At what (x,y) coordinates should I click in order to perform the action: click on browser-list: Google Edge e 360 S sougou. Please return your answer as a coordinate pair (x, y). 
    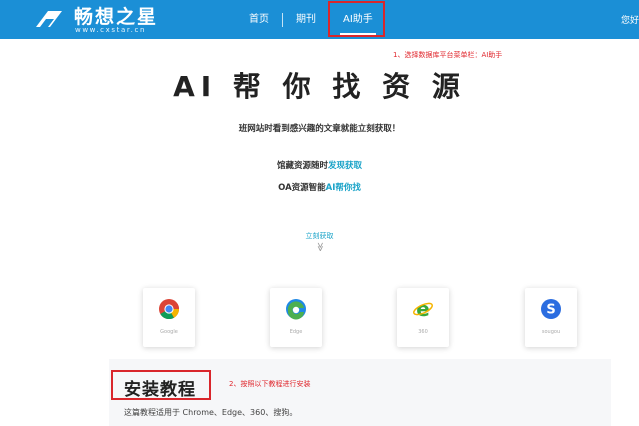
    Looking at the image, I should click on (319, 319).